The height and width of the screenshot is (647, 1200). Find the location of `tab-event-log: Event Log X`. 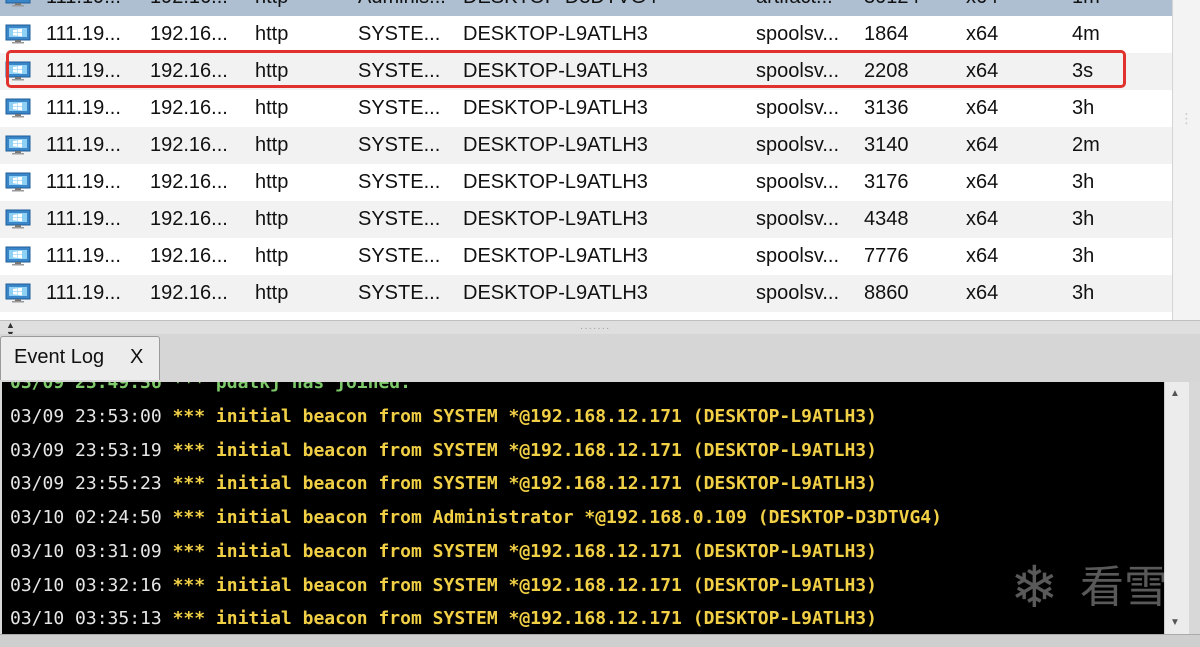

tab-event-log: Event Log X is located at coordinates (80, 358).